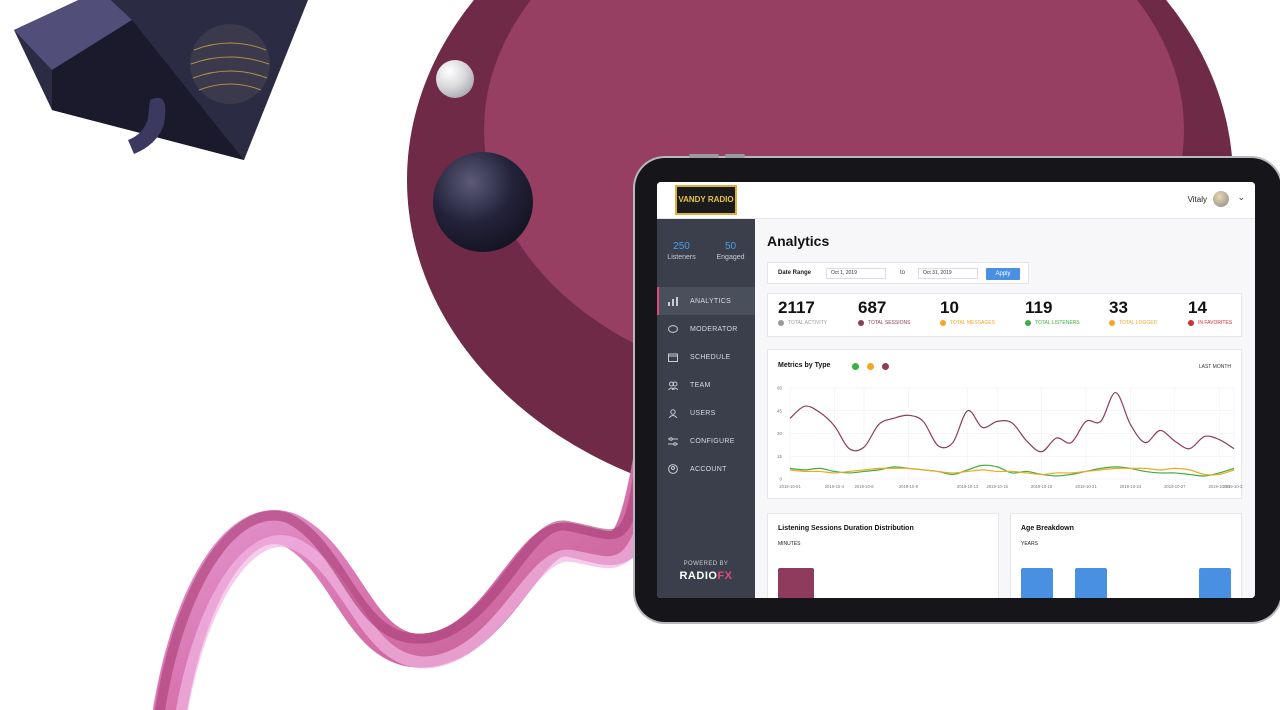 This screenshot has height=710, width=1280. I want to click on sidebar-item-team: TEAM, so click(706, 385).